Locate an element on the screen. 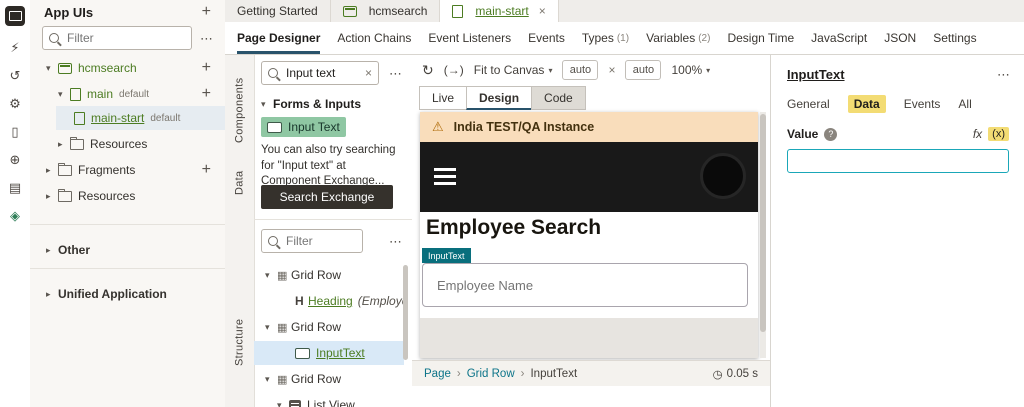 This screenshot has width=1024, height=407. canvas-height-input is located at coordinates (643, 70).